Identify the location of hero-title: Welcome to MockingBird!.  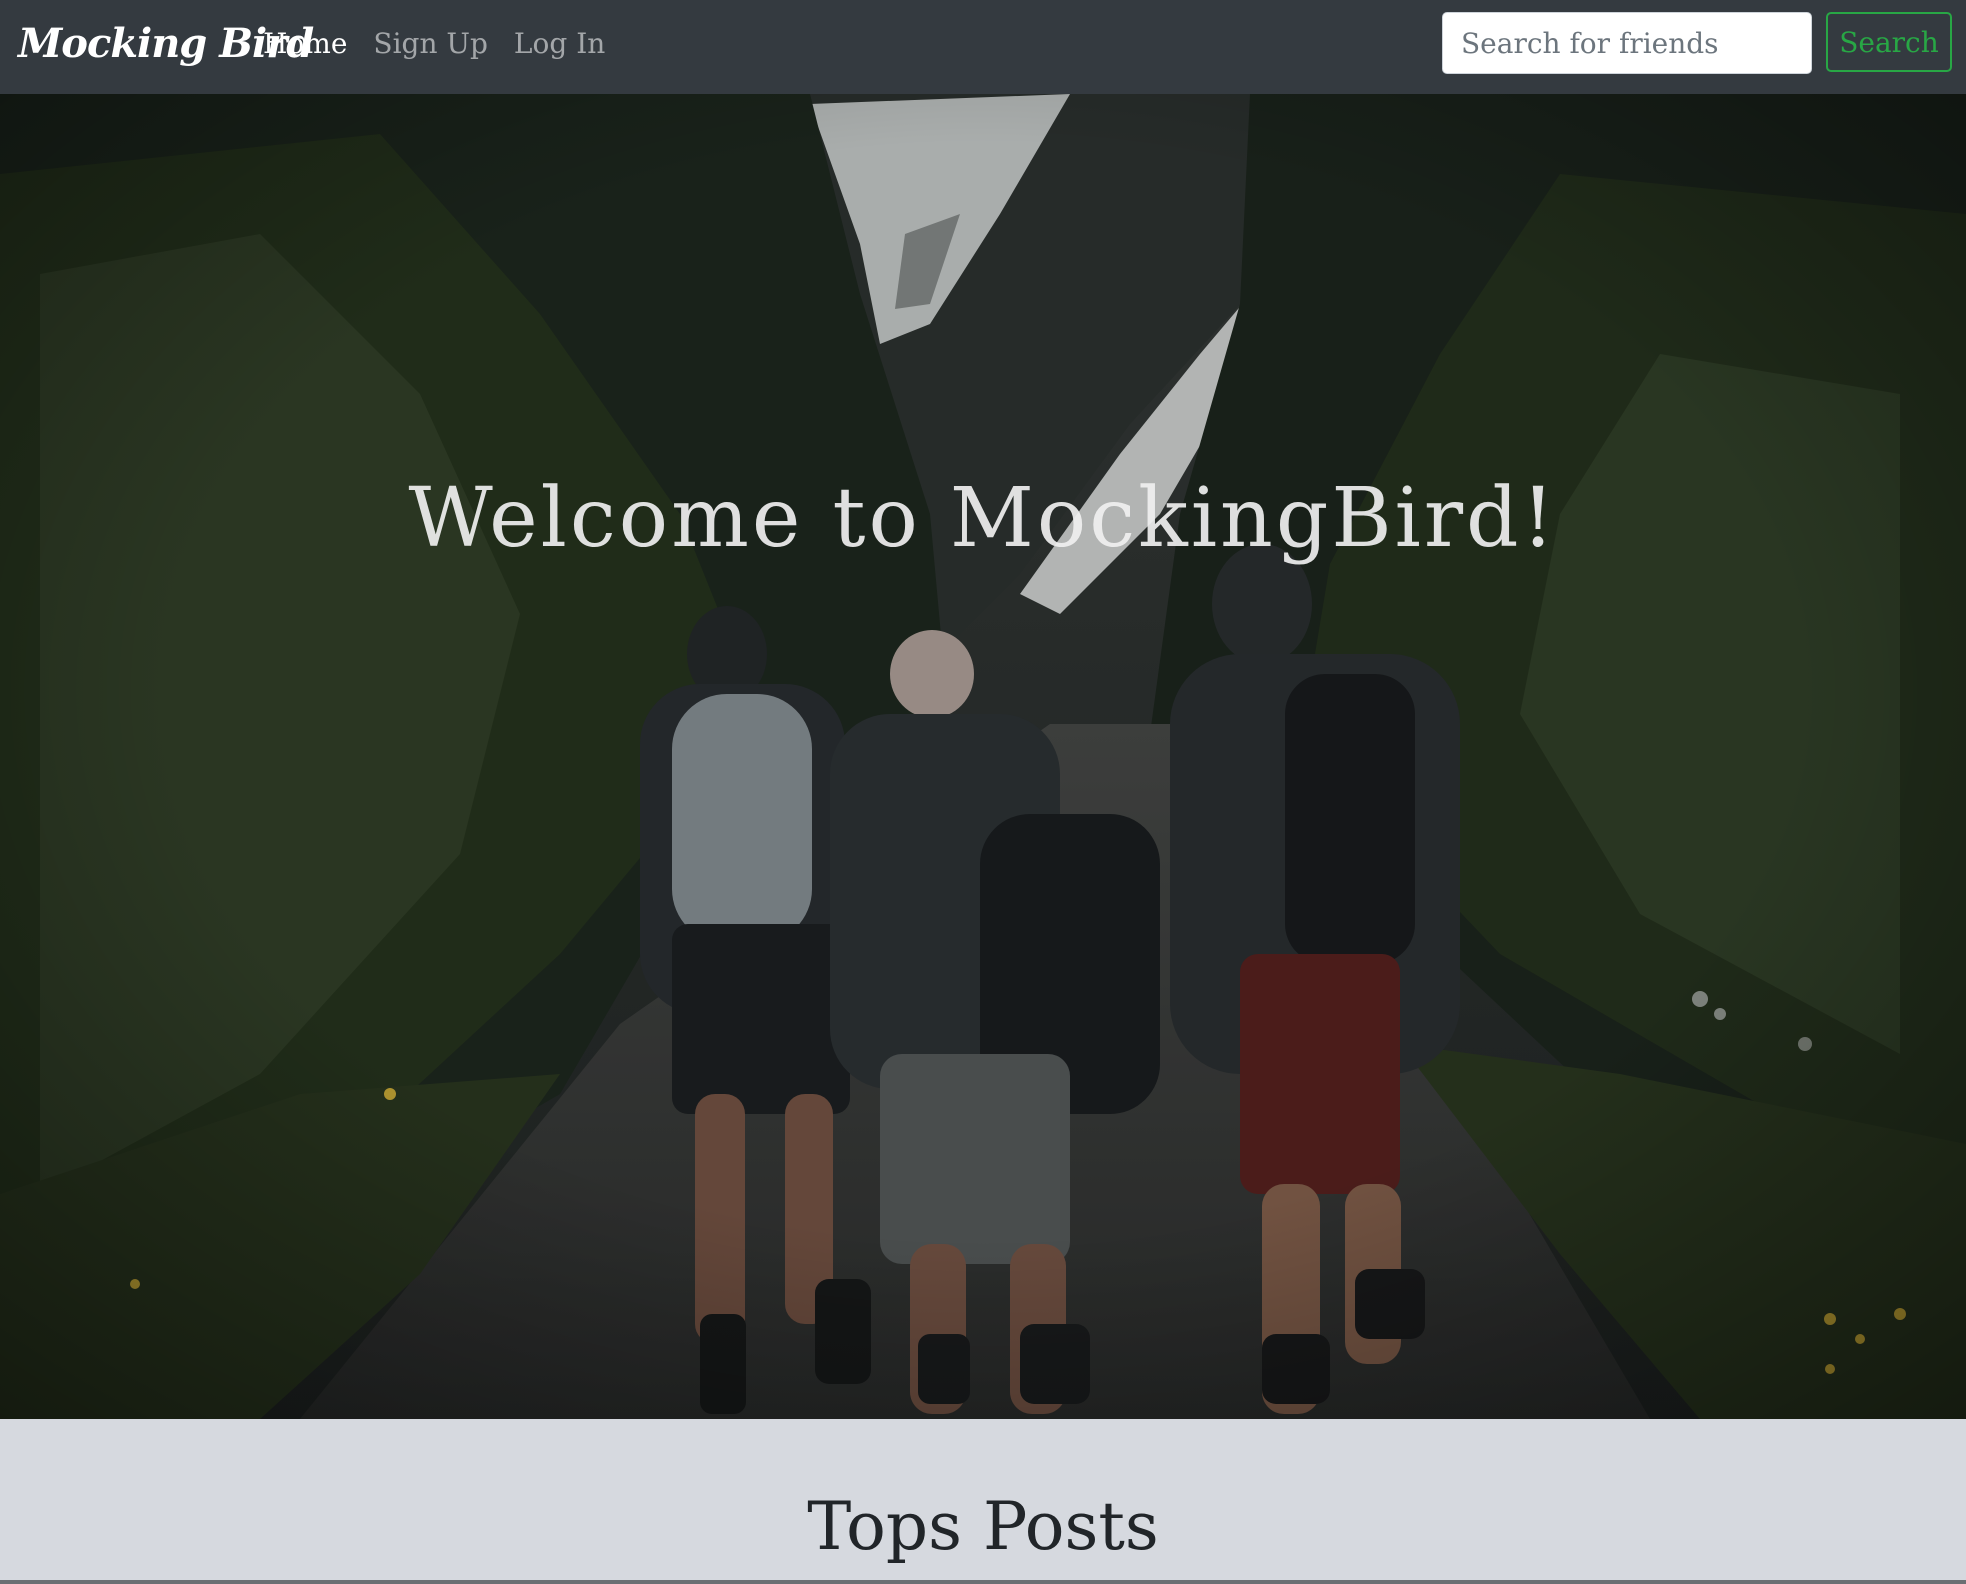
(983, 518).